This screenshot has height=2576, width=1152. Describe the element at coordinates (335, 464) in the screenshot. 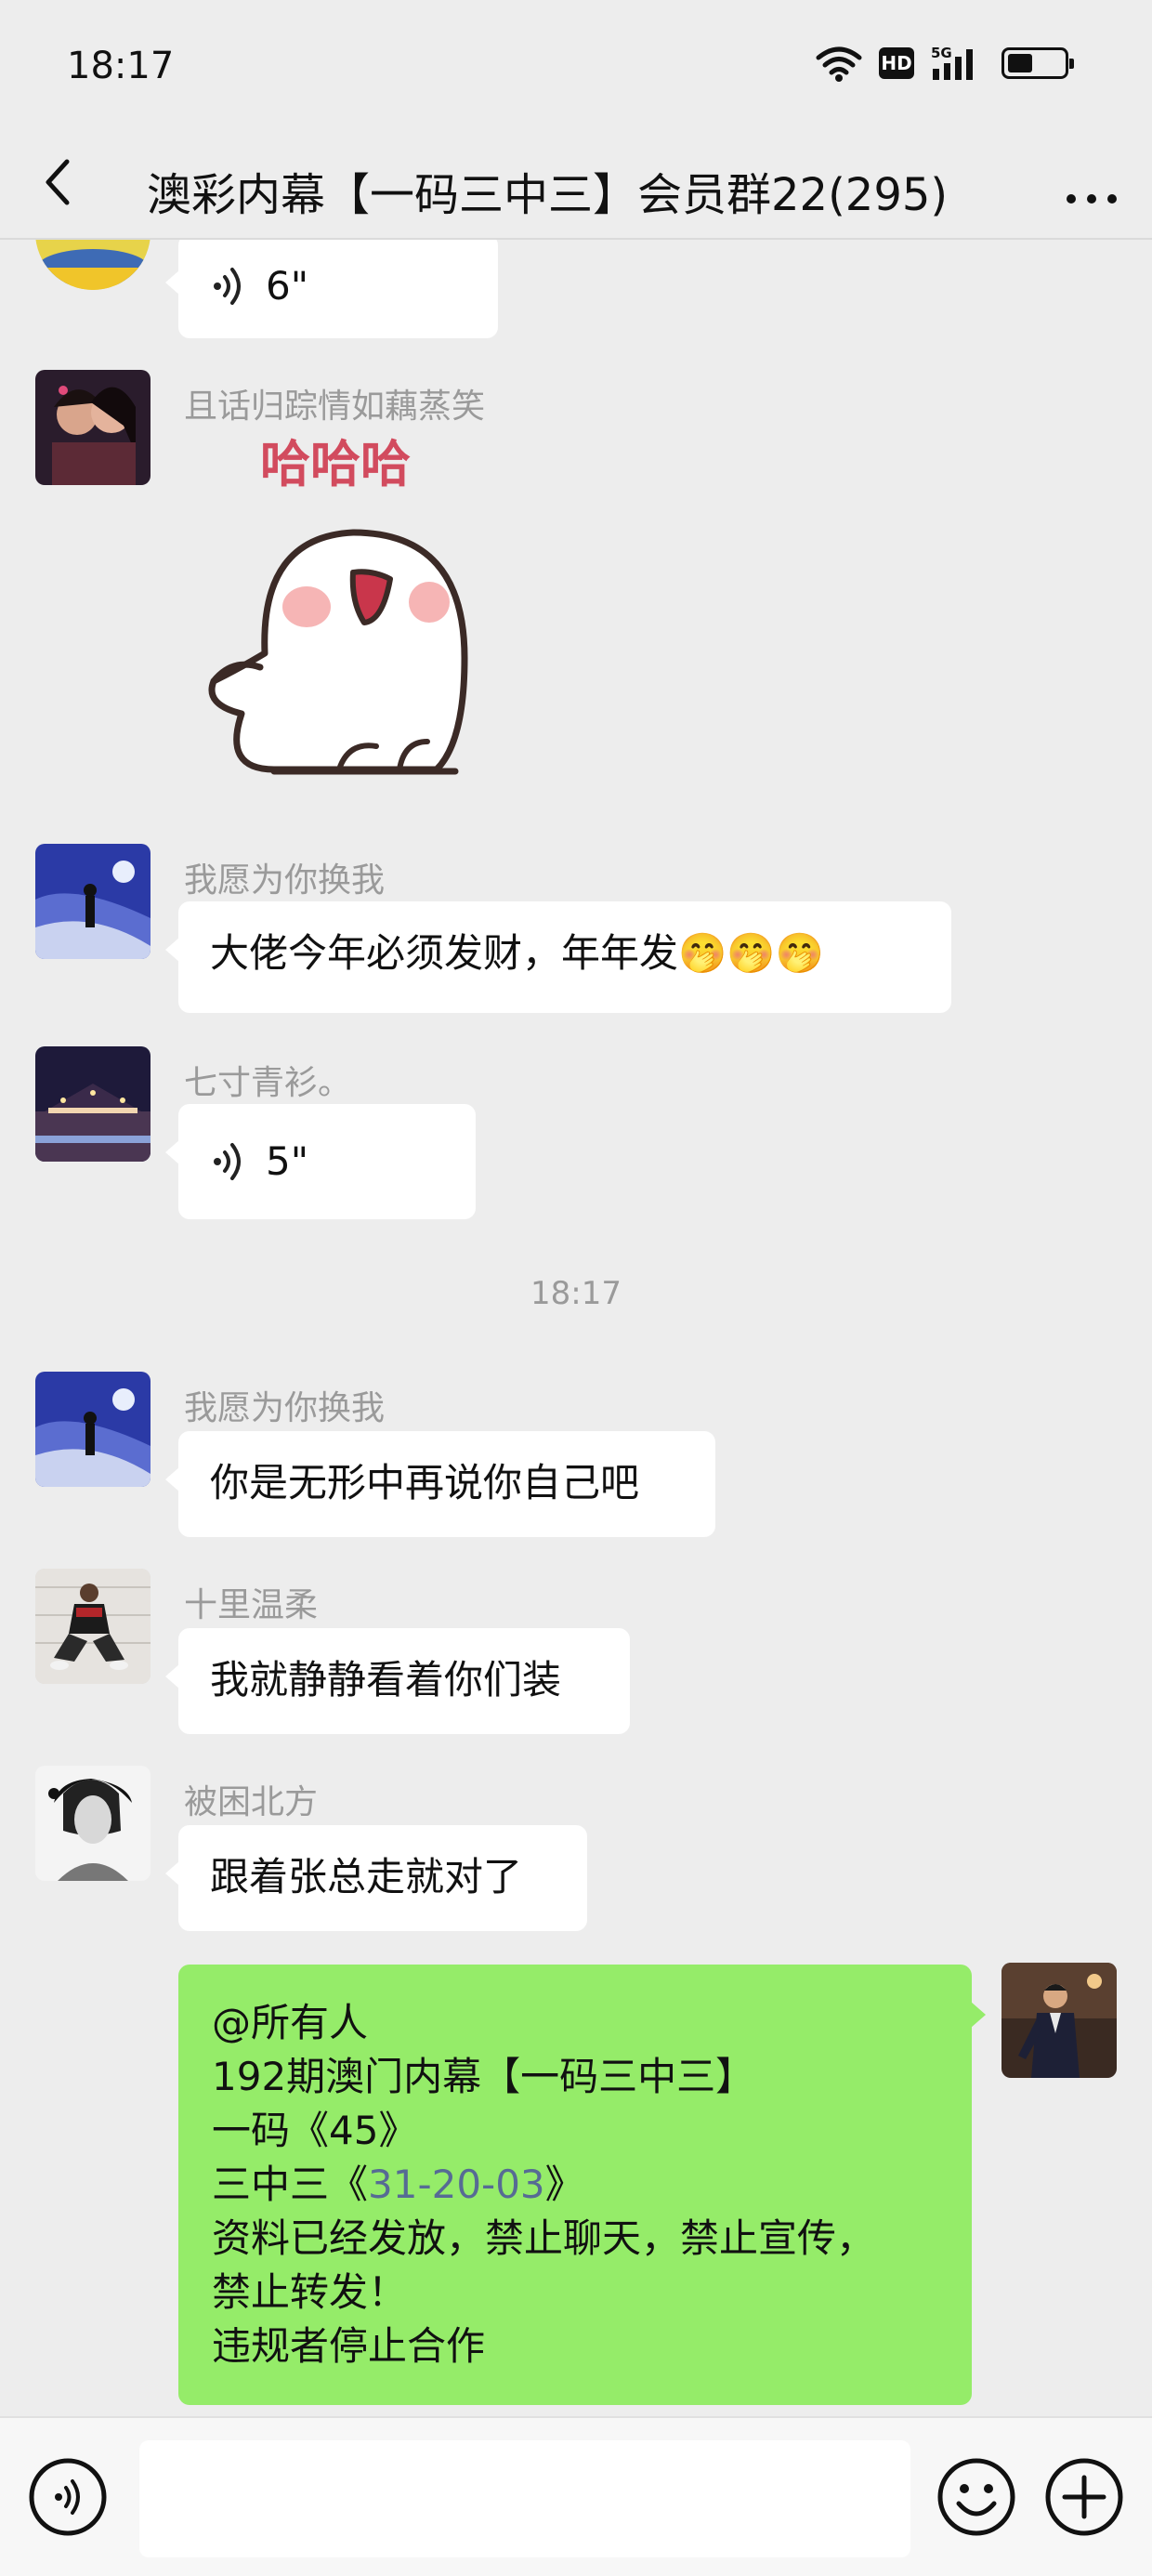

I see `sticker-text: 哈哈哈` at that location.